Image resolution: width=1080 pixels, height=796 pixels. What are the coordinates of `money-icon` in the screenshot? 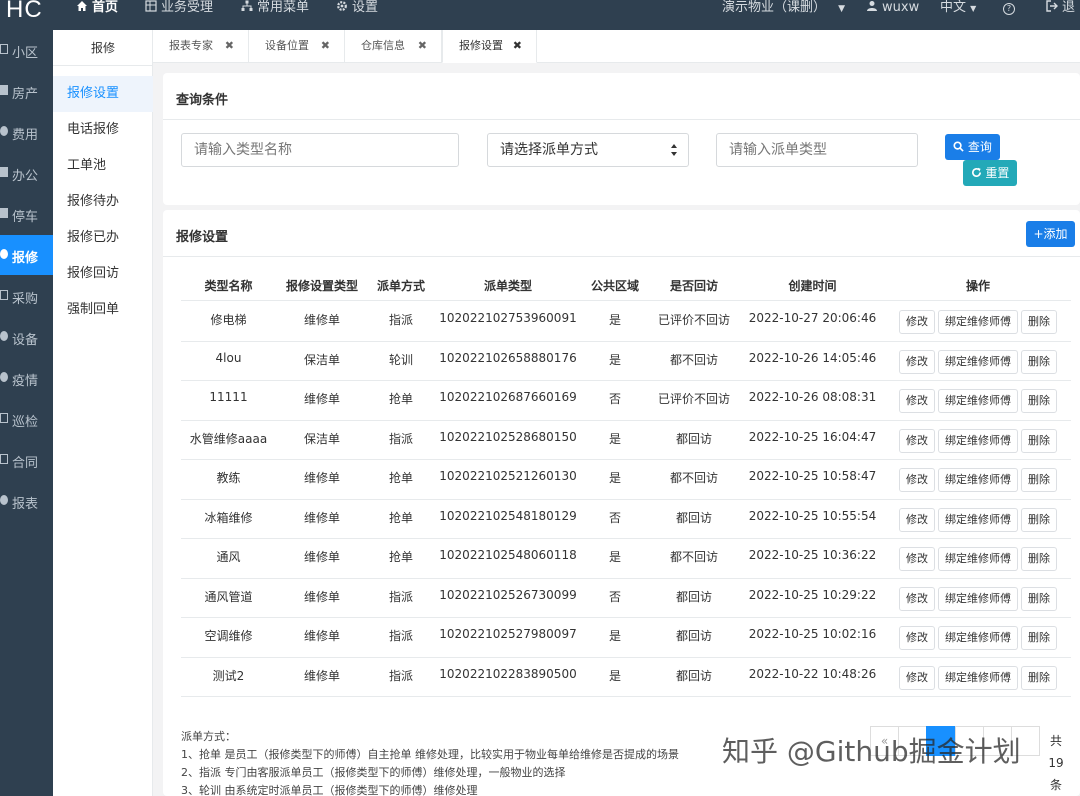 It's located at (4, 131).